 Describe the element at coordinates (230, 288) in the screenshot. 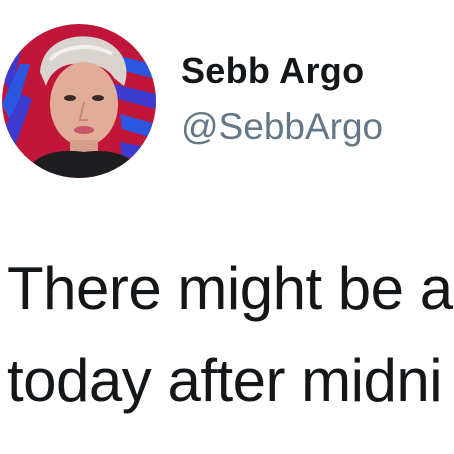

I see `tweet-text-line: There might be a` at that location.